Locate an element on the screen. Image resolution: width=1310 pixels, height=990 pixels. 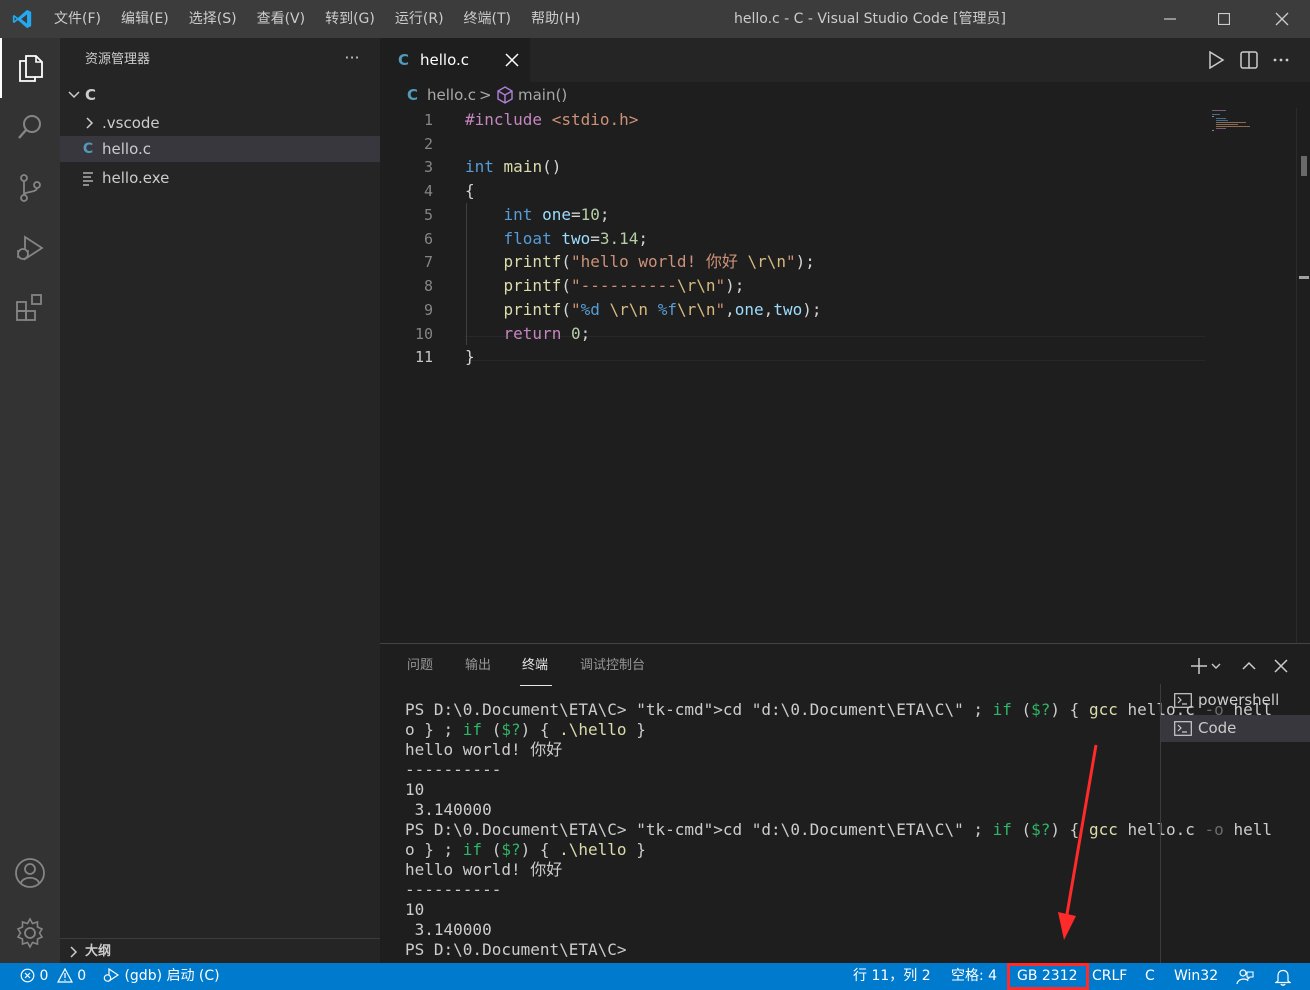
tab-hello-c: C hello.c is located at coordinates (455, 60).